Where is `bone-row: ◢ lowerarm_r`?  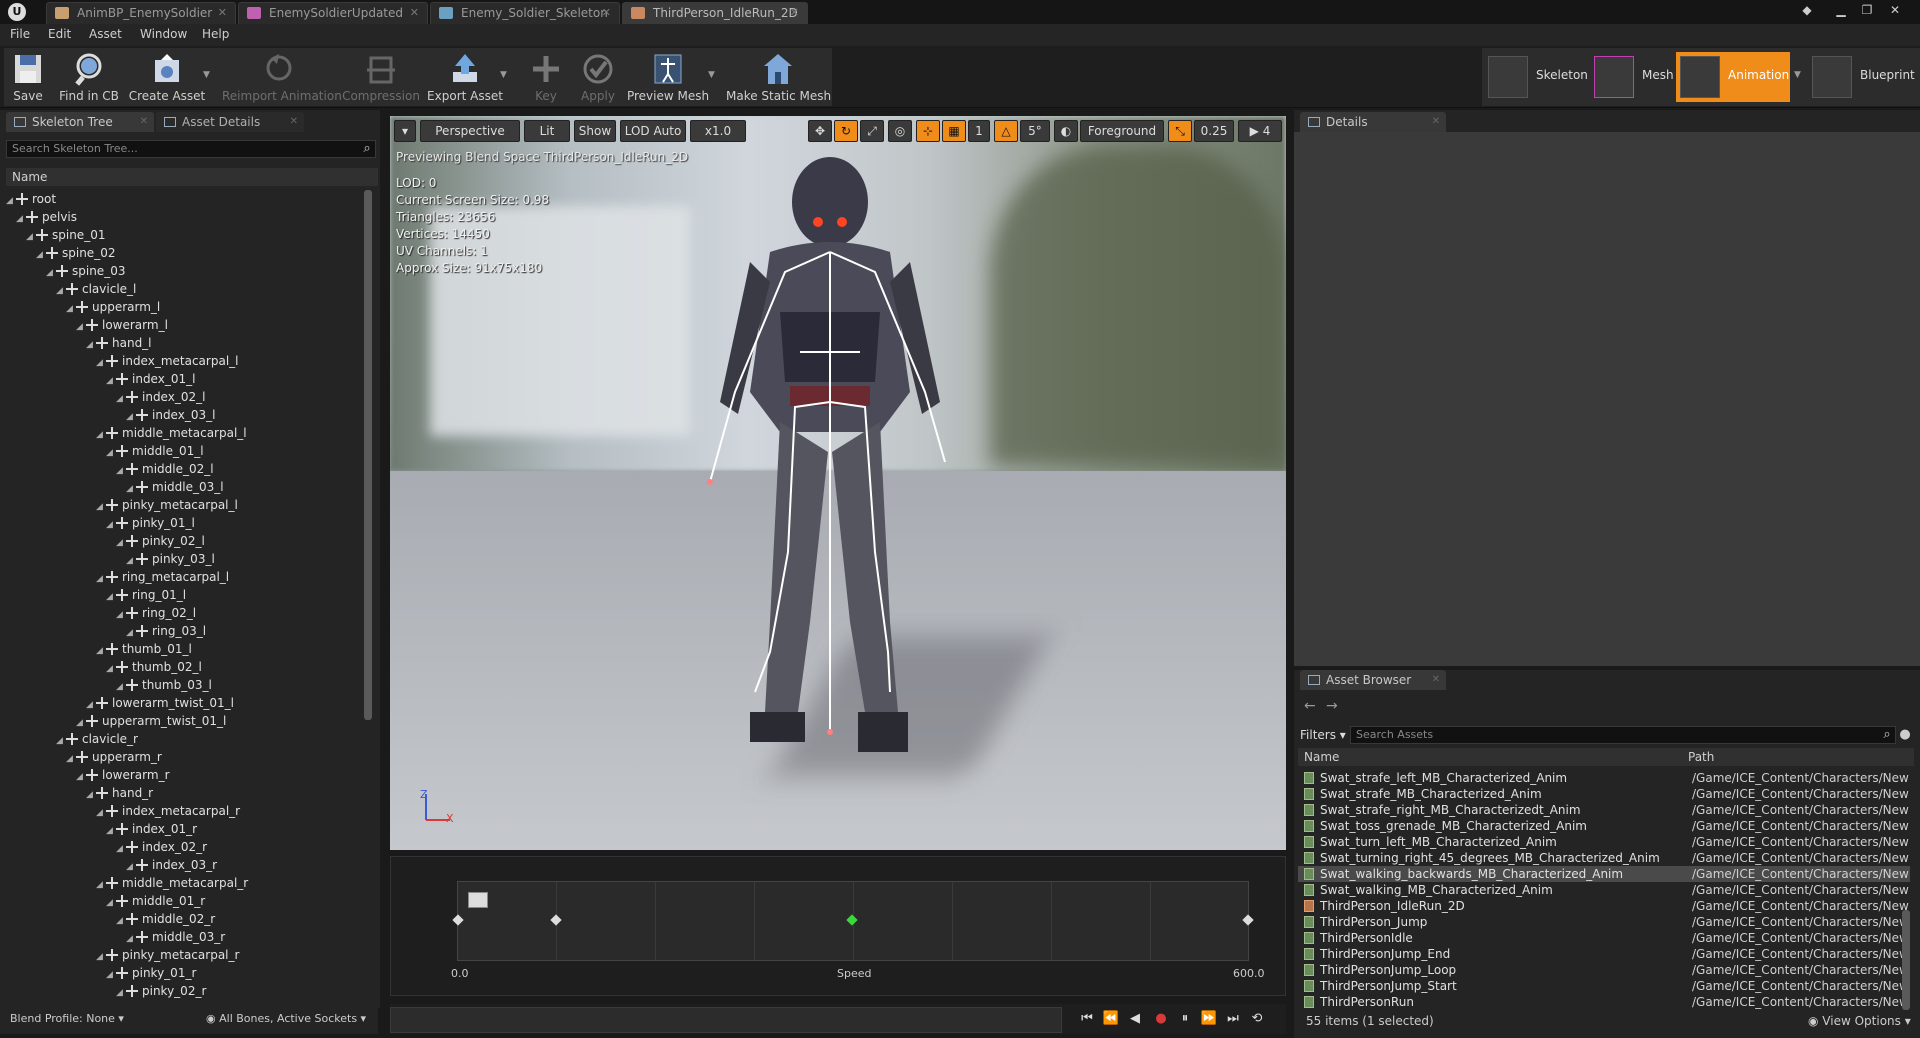
bone-row: ◢ lowerarm_r is located at coordinates (123, 775).